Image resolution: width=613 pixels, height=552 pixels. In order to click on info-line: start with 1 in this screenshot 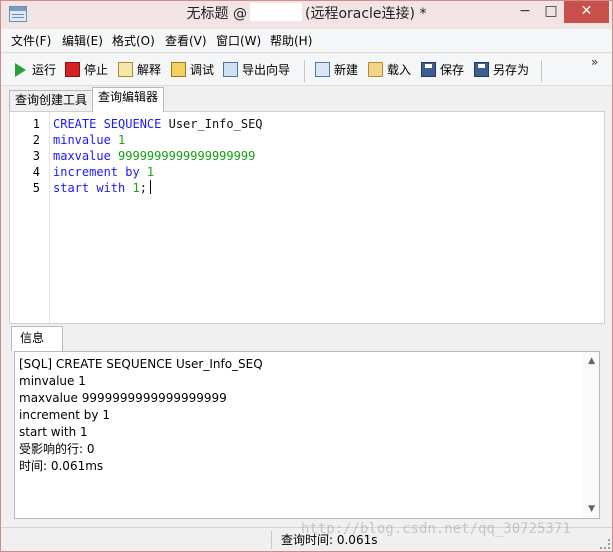, I will do `click(53, 432)`.